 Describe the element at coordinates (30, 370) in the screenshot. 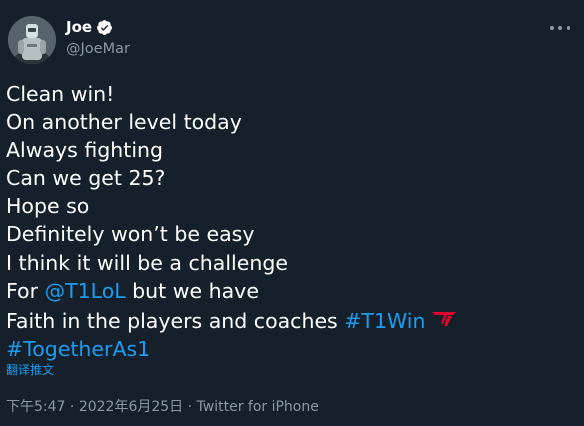

I see `translate-tweet-link: 翻译推文` at that location.